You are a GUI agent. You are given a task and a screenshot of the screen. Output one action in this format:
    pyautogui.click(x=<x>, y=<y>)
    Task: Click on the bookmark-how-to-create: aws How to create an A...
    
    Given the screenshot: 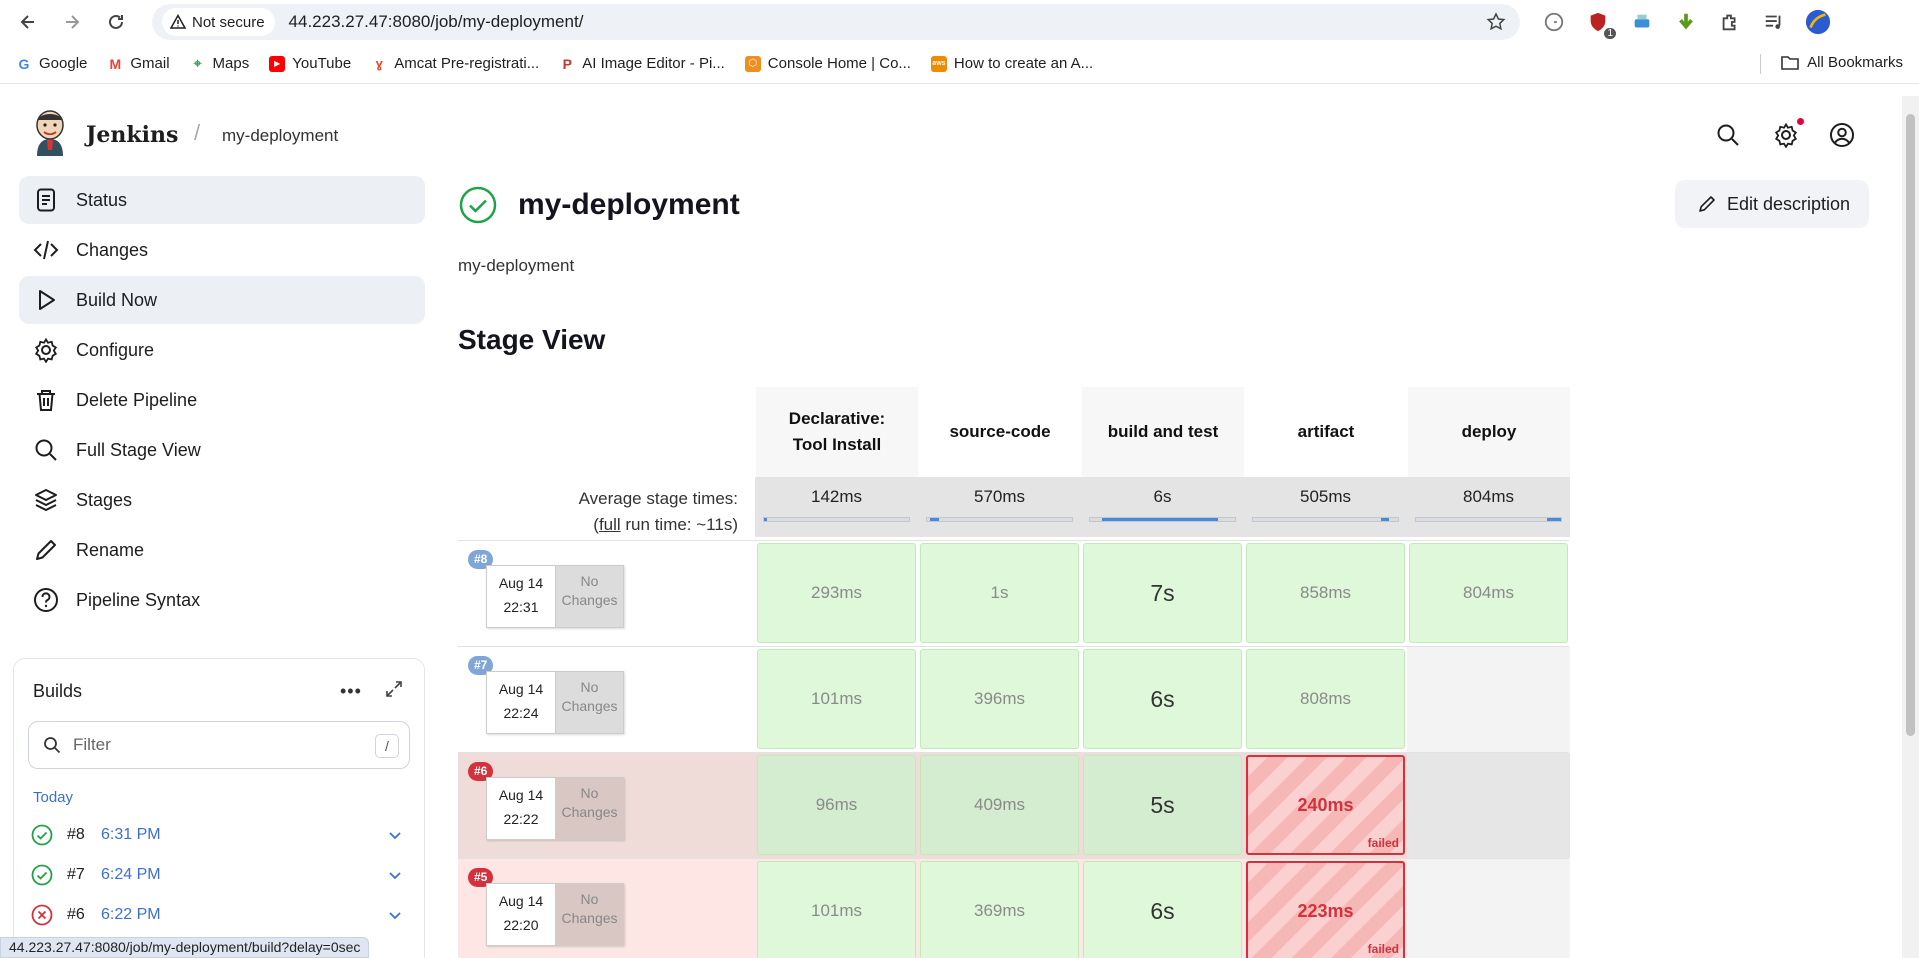 What is the action you would take?
    pyautogui.click(x=1011, y=63)
    